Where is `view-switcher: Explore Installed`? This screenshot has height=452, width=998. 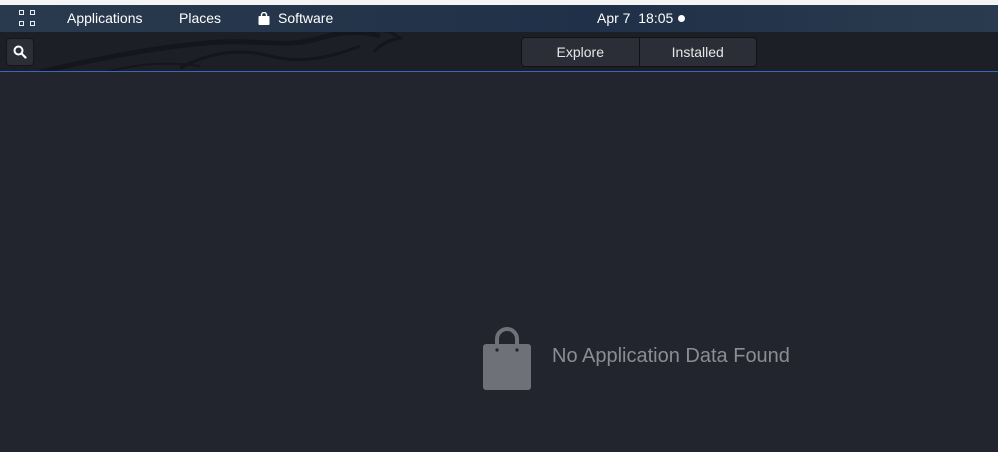
view-switcher: Explore Installed is located at coordinates (639, 52).